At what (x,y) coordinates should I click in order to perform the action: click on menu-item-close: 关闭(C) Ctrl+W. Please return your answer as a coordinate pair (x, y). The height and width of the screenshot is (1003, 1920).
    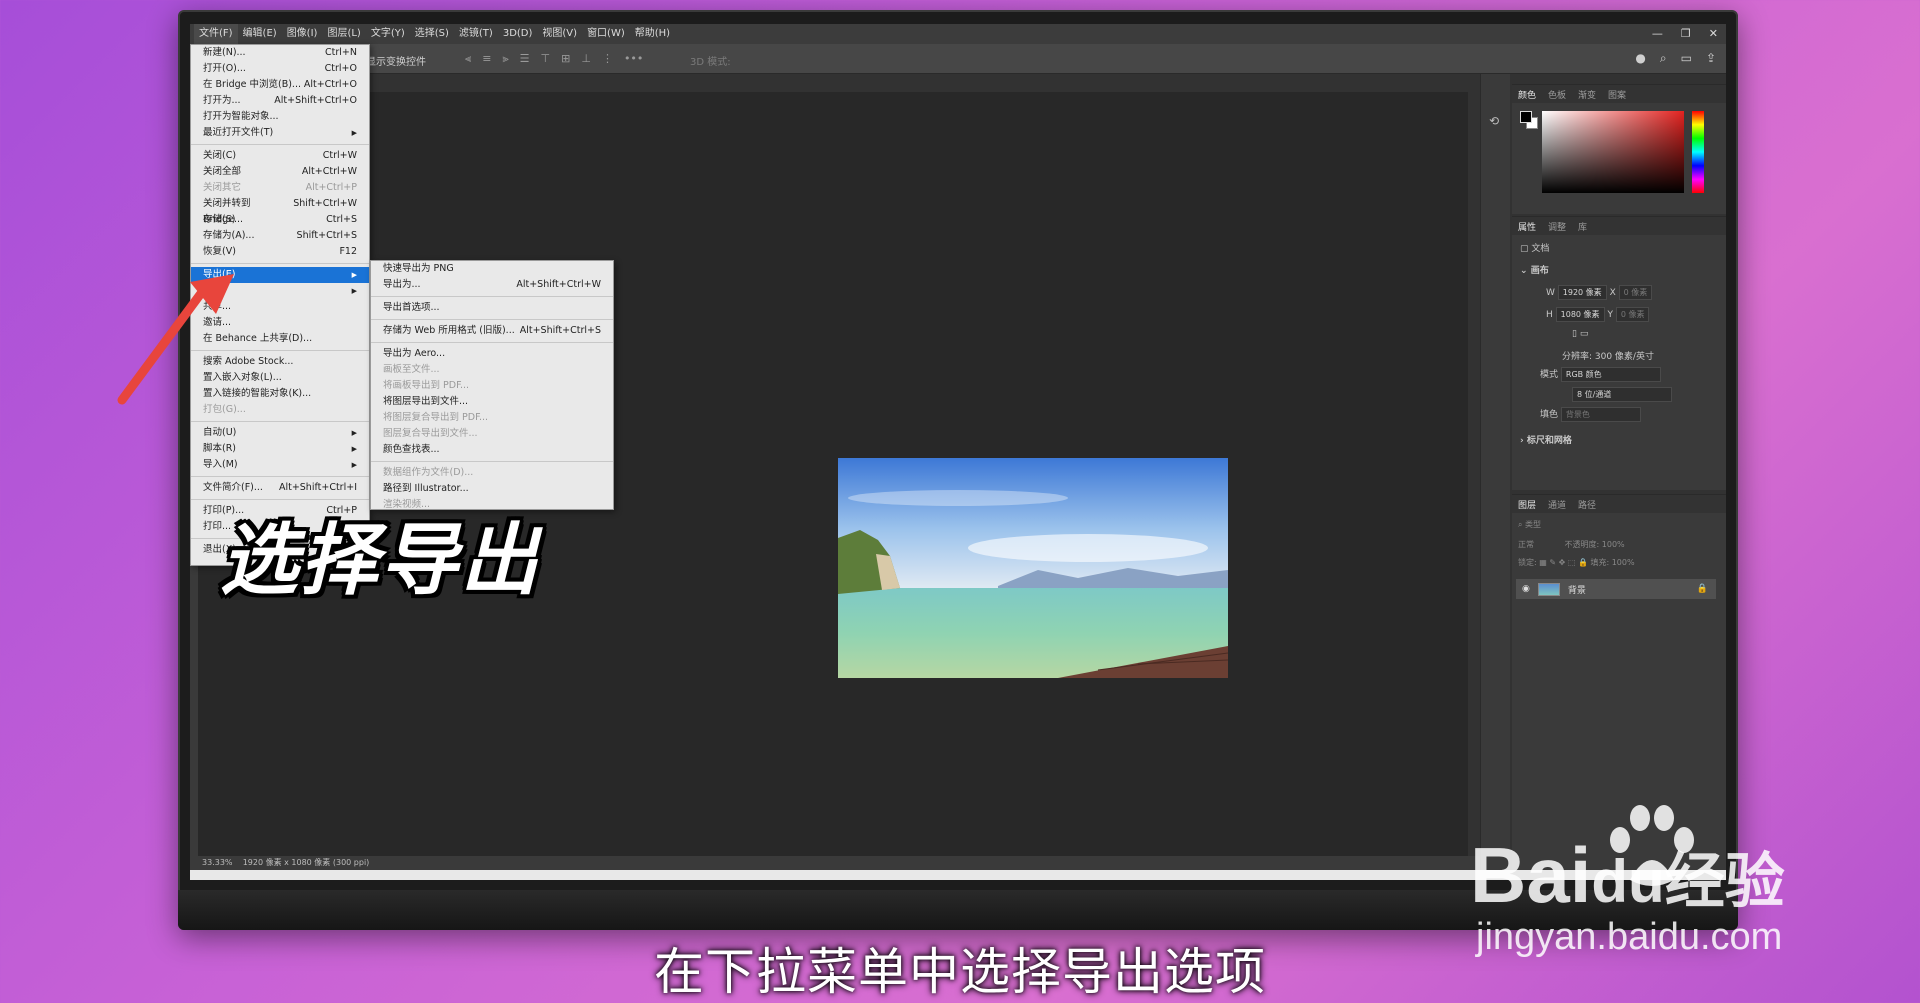
    Looking at the image, I should click on (280, 156).